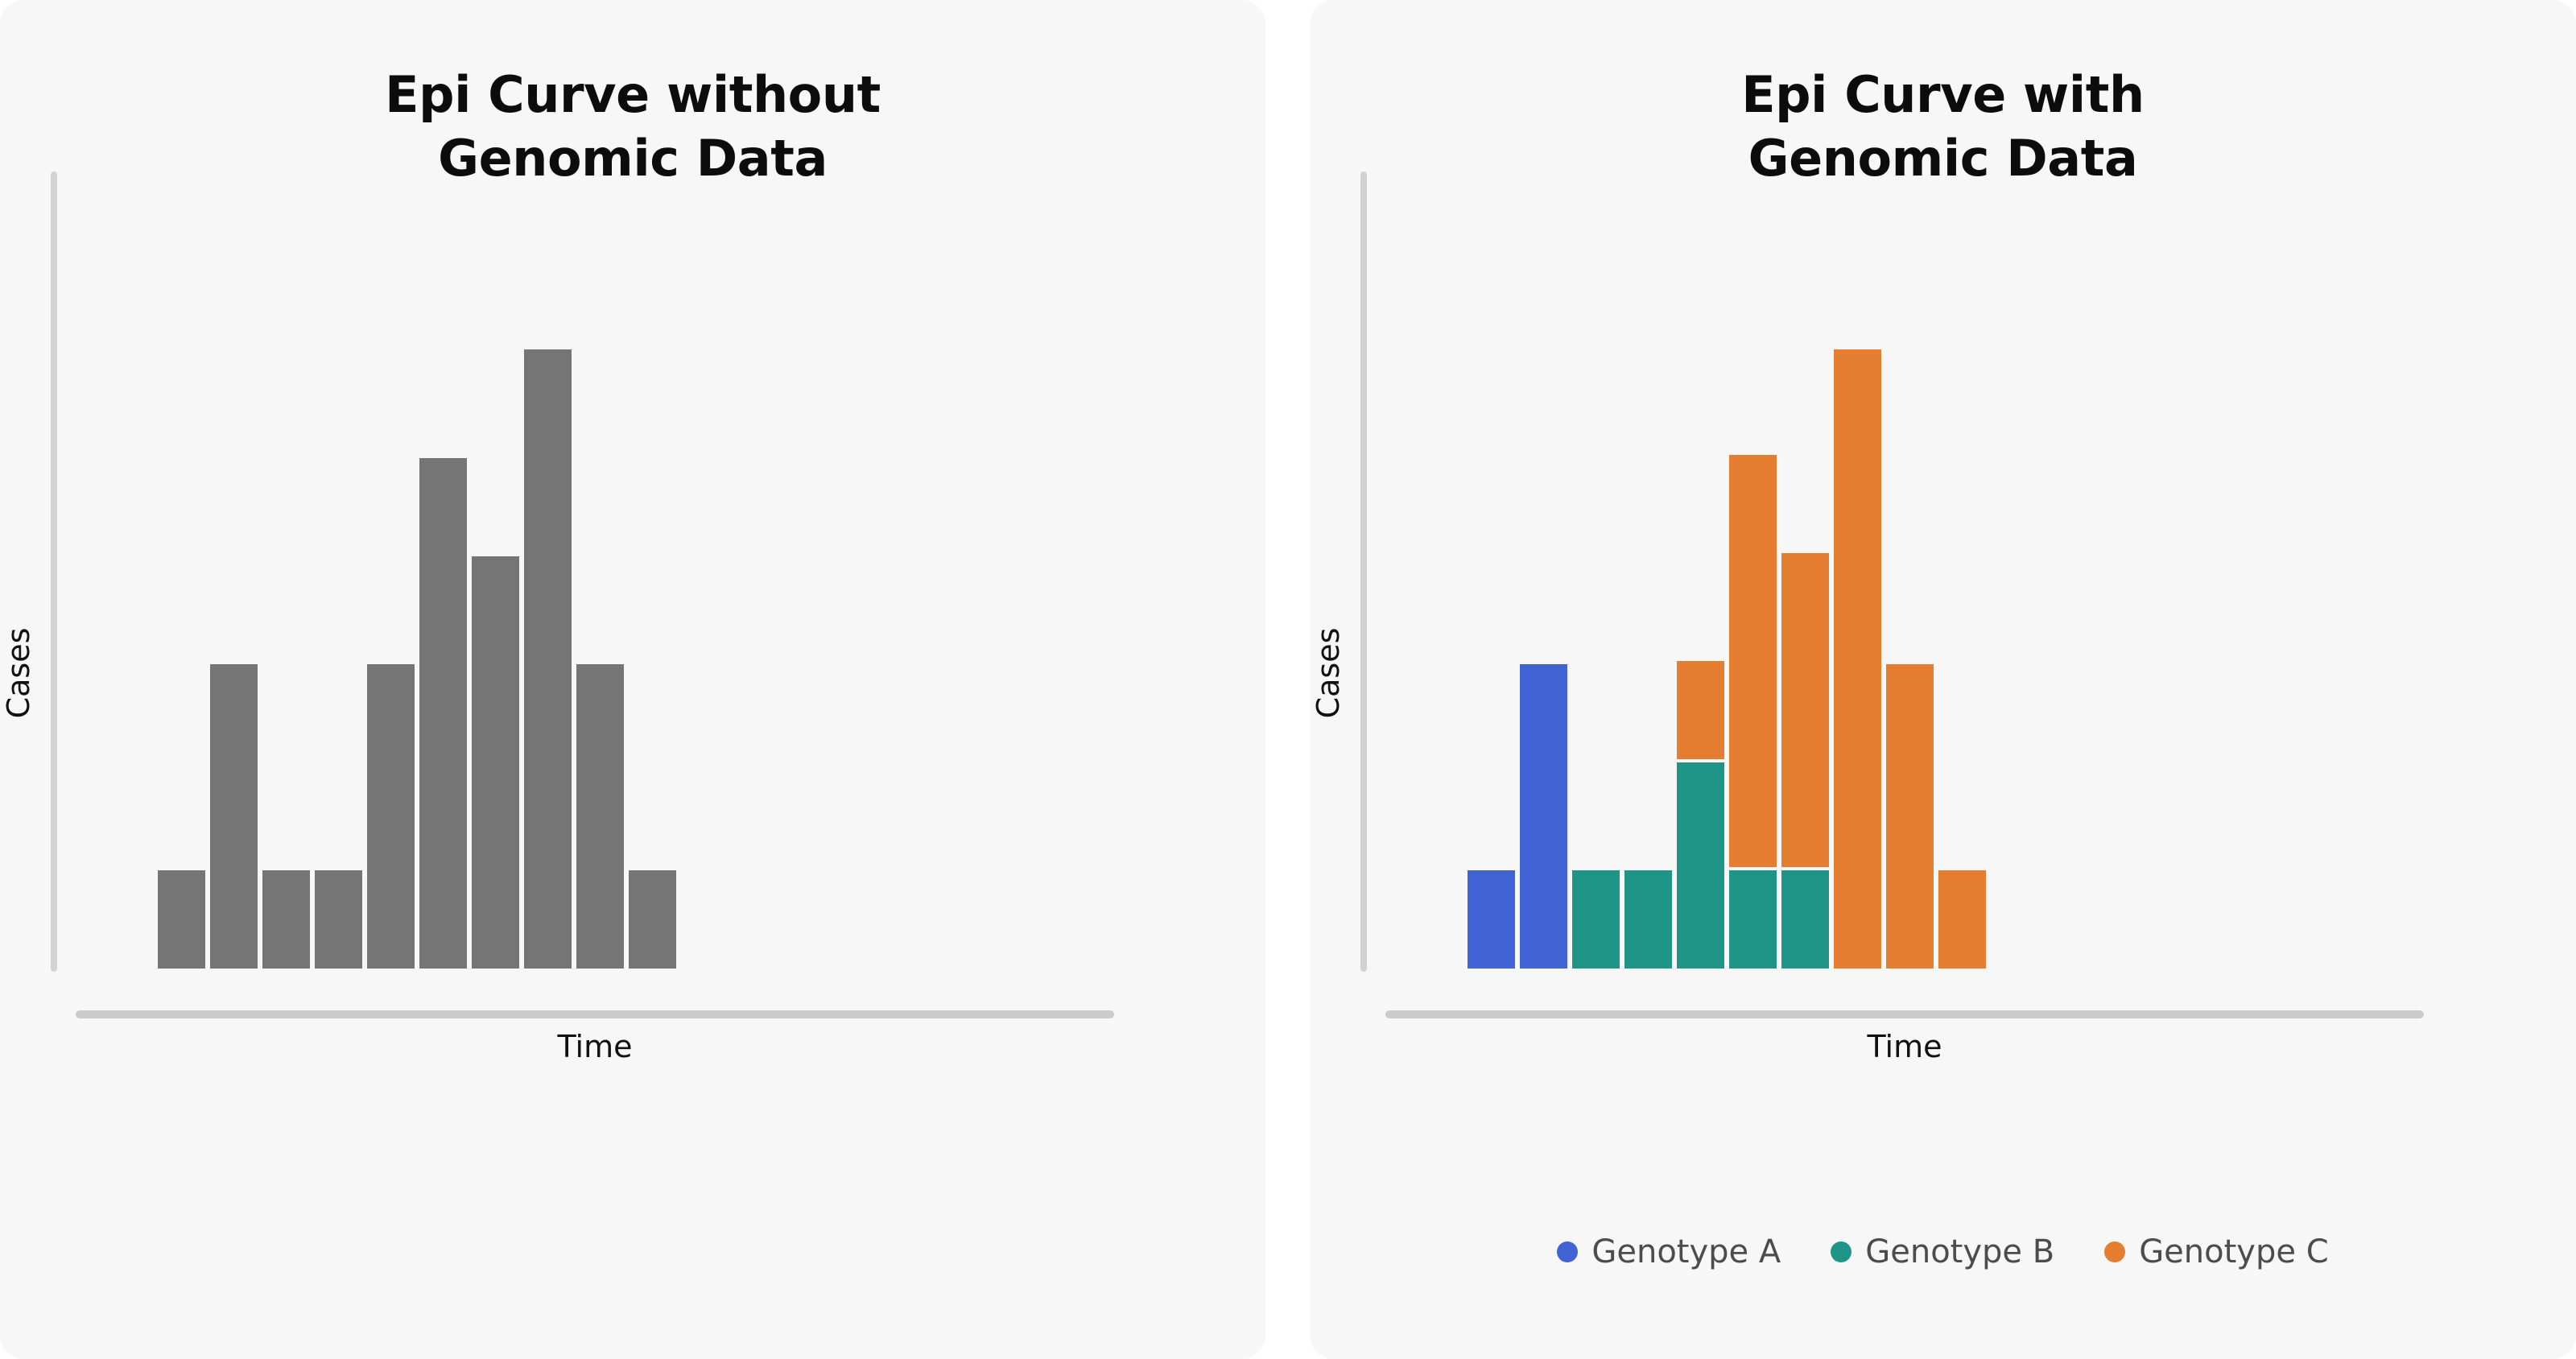 The image size is (2576, 1359). What do you see at coordinates (1686, 1251) in the screenshot?
I see `legend-label: Genotype A` at bounding box center [1686, 1251].